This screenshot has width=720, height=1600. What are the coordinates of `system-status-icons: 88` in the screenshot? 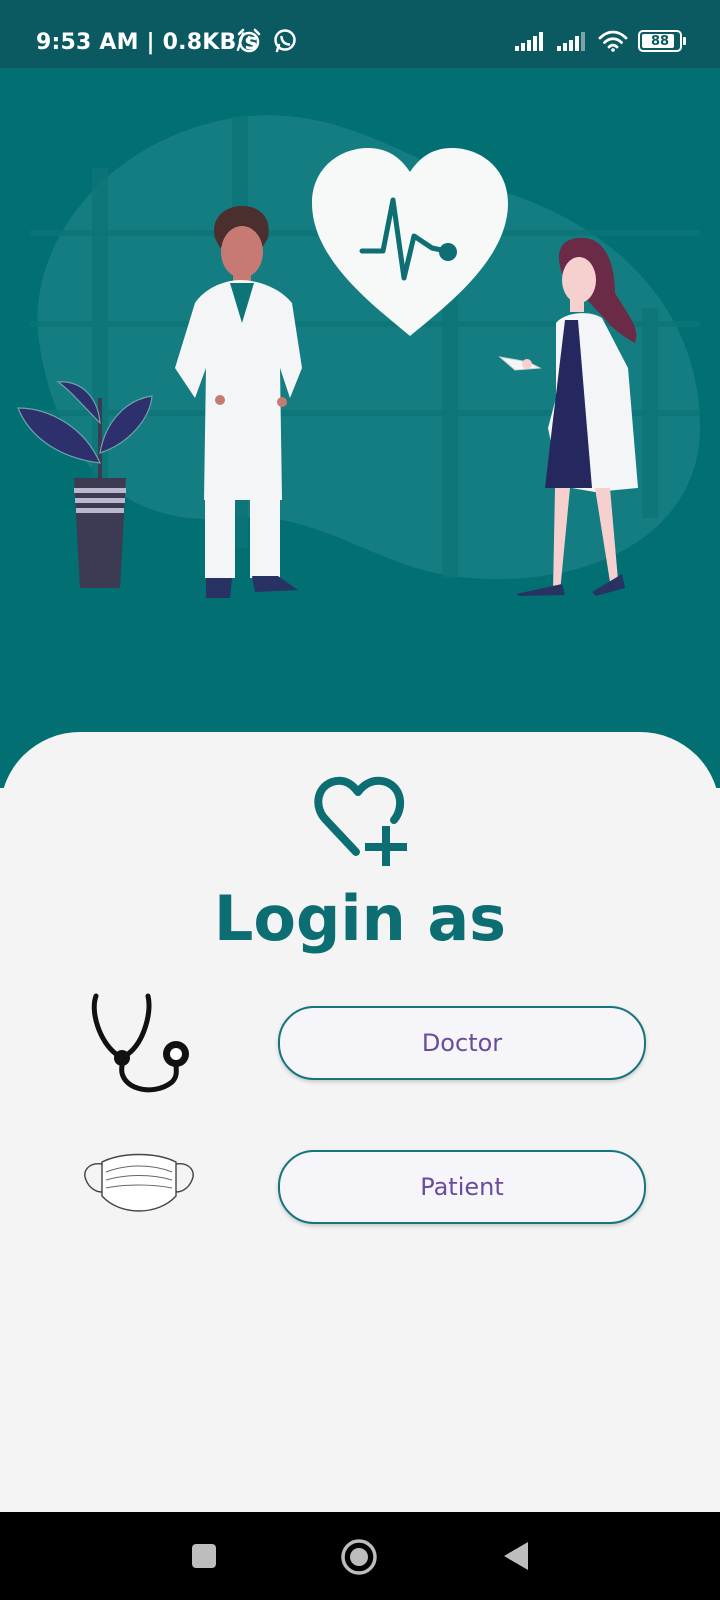 It's located at (600, 41).